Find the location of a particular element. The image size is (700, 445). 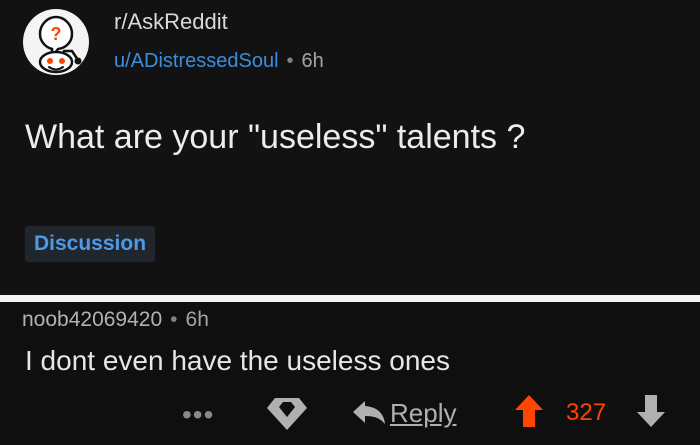

reply-label: Reply is located at coordinates (423, 413).